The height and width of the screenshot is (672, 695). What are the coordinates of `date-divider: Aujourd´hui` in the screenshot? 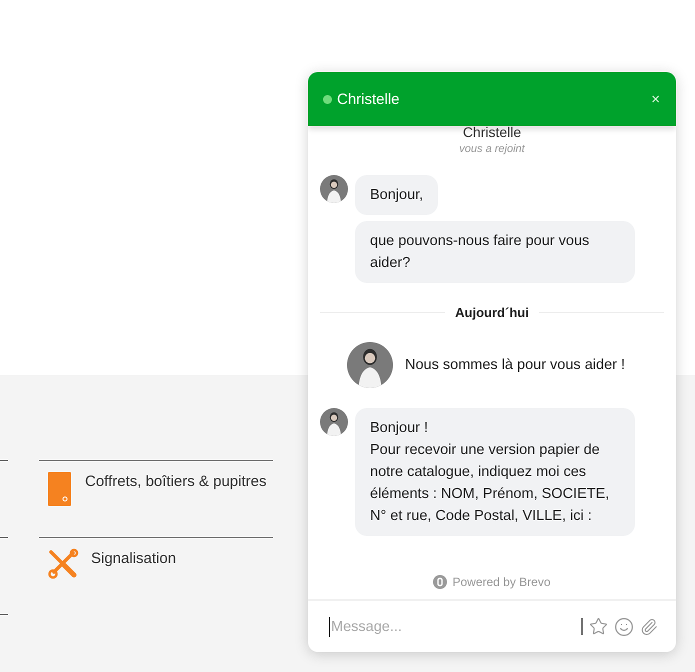 It's located at (492, 312).